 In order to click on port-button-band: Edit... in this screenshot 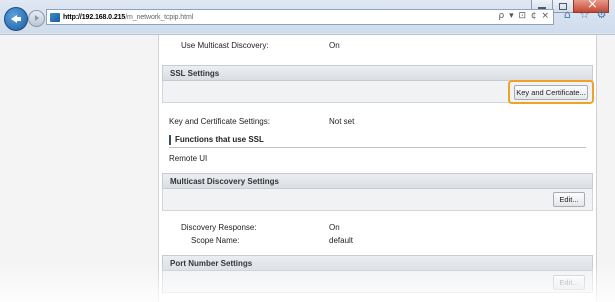, I will do `click(377, 282)`.